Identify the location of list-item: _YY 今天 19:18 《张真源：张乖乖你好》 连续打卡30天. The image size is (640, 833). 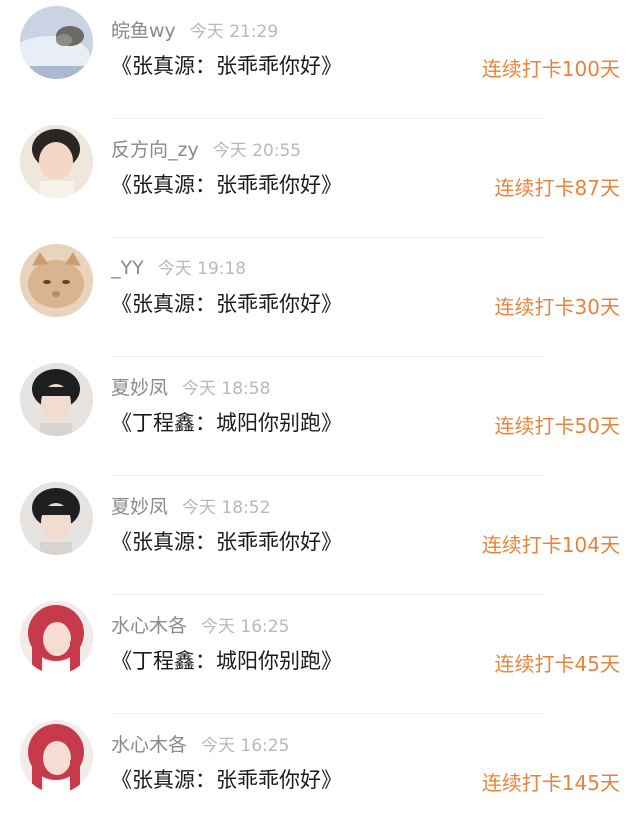
(320, 297).